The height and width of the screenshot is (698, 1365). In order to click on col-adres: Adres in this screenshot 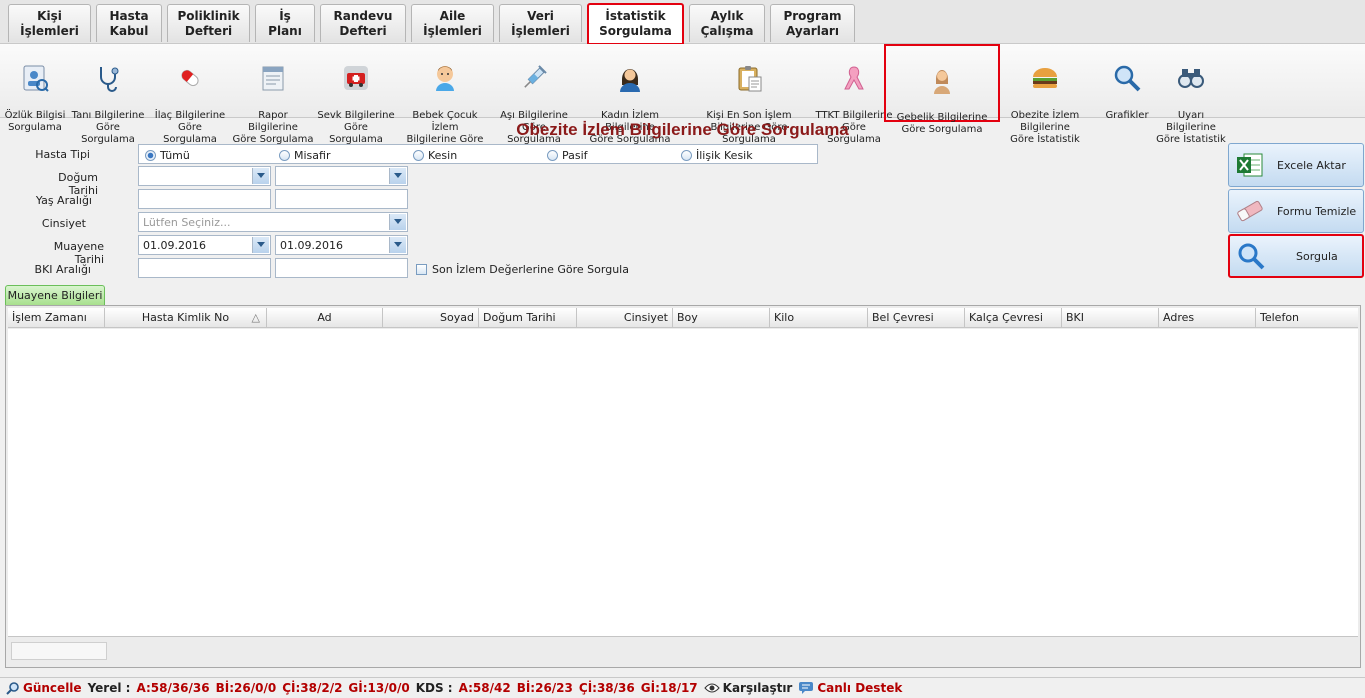, I will do `click(1207, 318)`.